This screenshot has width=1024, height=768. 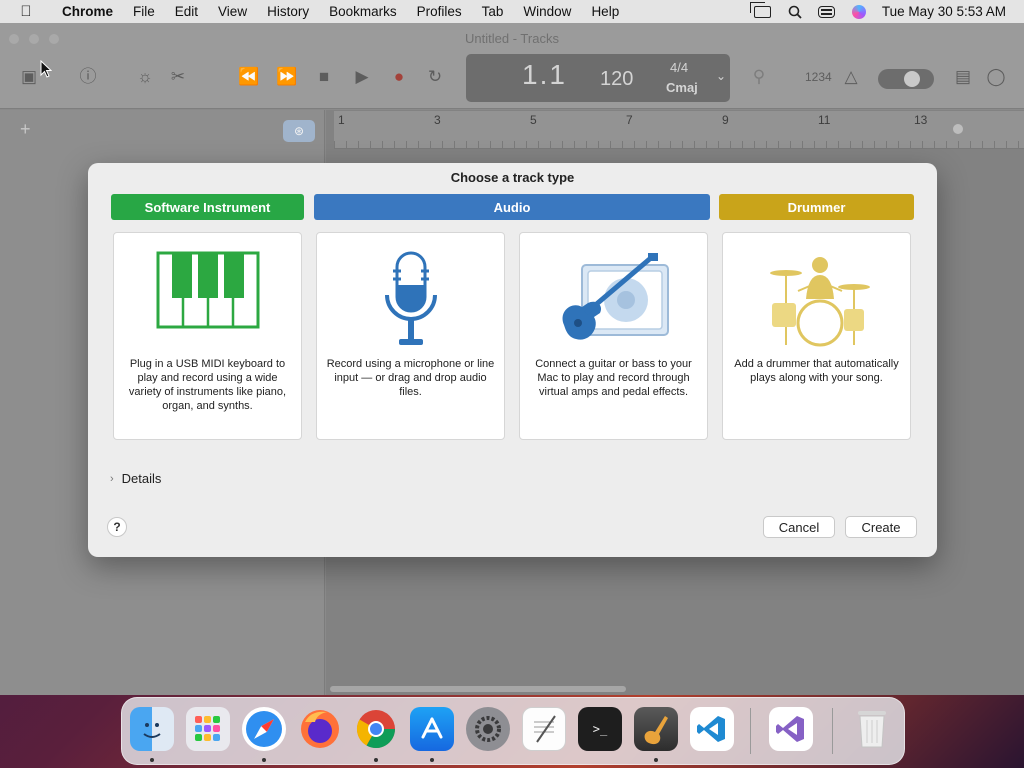 What do you see at coordinates (478, 689) in the screenshot?
I see `horizontal-scrollbar` at bounding box center [478, 689].